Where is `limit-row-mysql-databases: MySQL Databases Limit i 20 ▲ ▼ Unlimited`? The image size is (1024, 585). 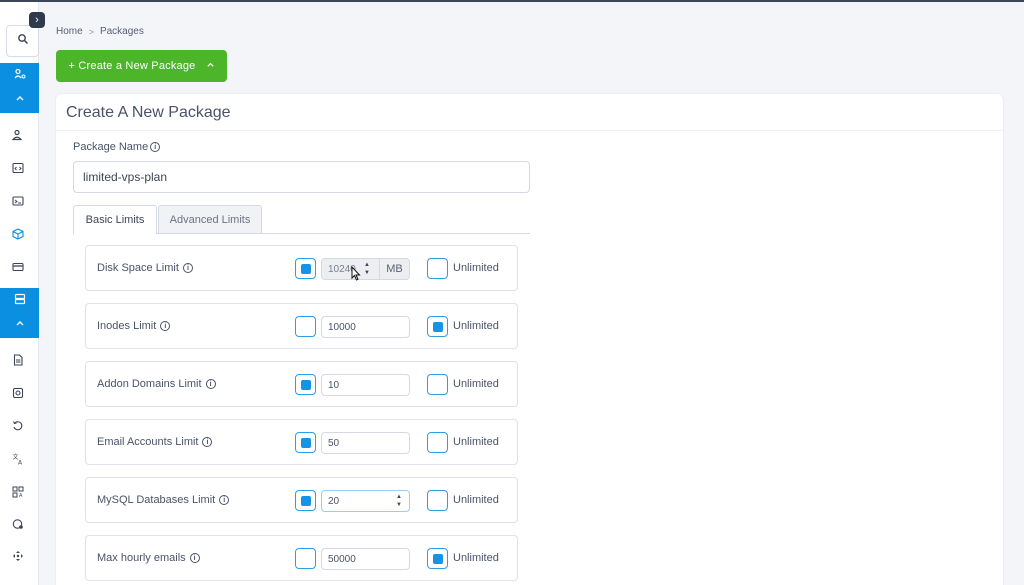 limit-row-mysql-databases: MySQL Databases Limit i 20 ▲ ▼ Unlimited is located at coordinates (301, 500).